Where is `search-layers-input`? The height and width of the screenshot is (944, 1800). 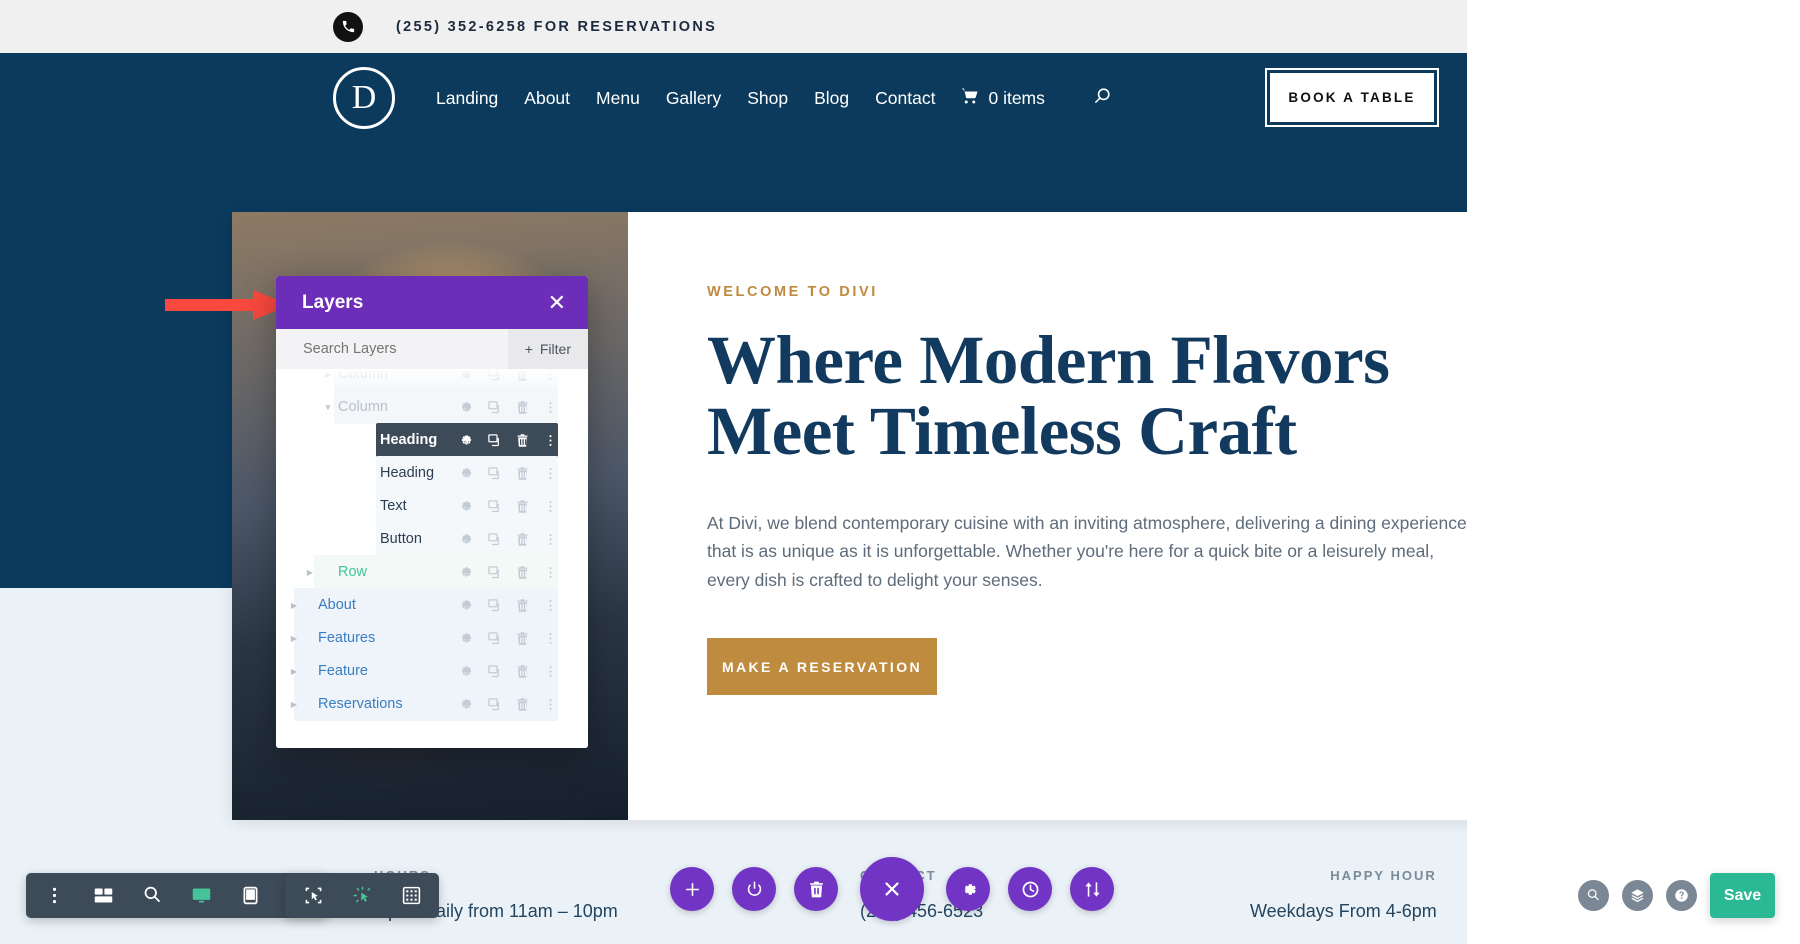 search-layers-input is located at coordinates (403, 349).